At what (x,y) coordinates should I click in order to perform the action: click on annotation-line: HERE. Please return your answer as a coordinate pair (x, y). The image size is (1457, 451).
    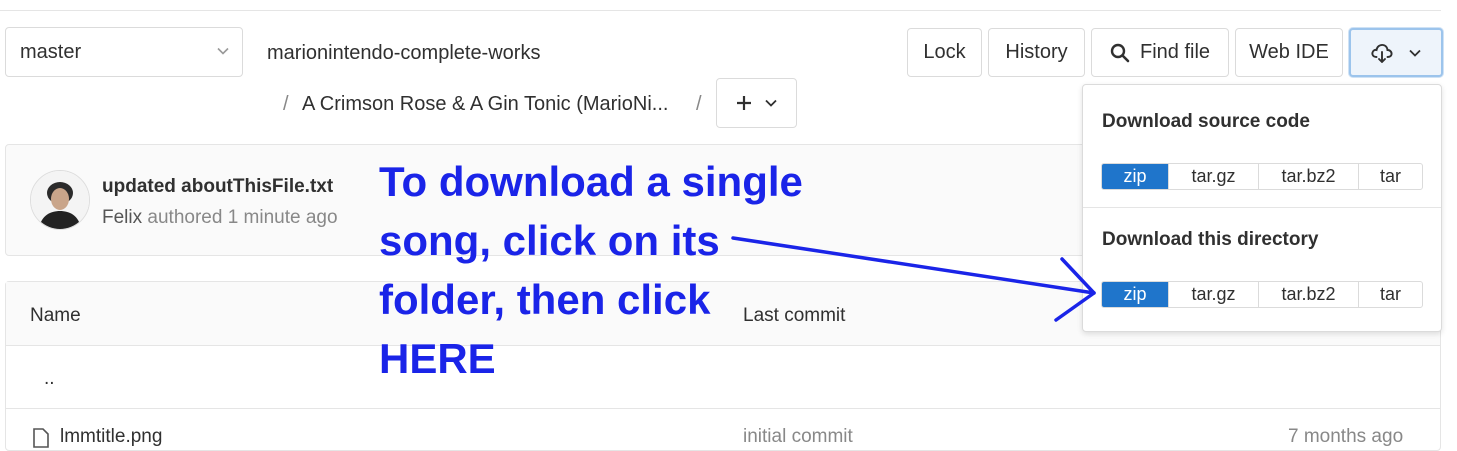
    Looking at the image, I should click on (437, 358).